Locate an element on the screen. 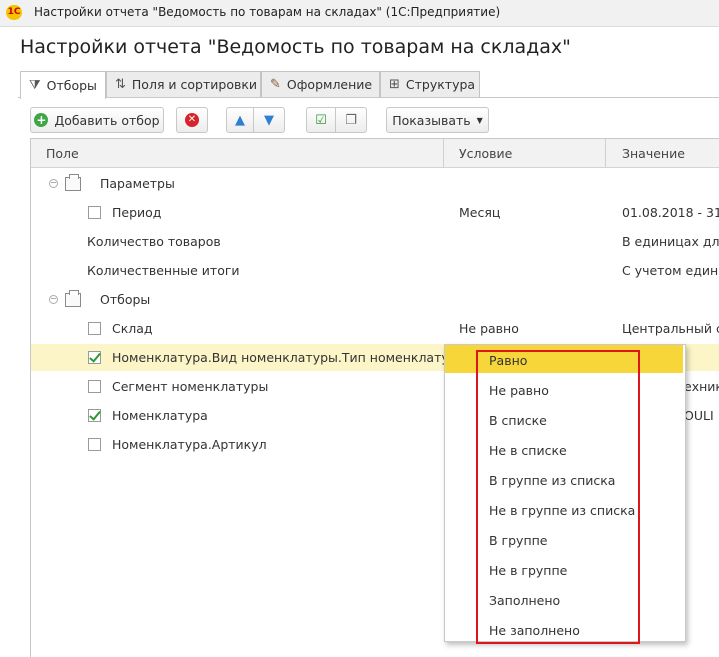 The height and width of the screenshot is (657, 719). group-label-parameters: Параметры is located at coordinates (137, 183).